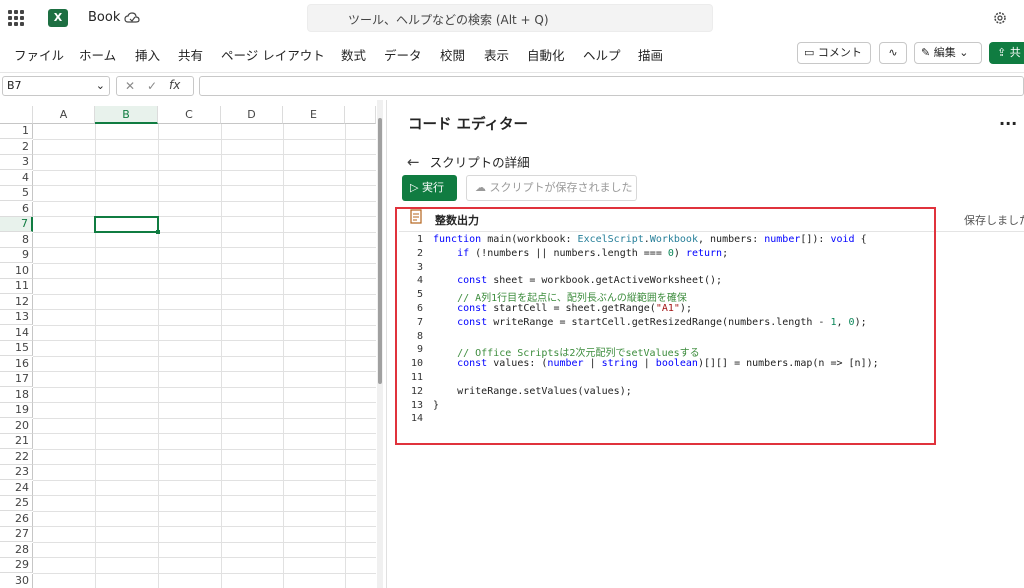 The height and width of the screenshot is (588, 1024). I want to click on row-header: 25, so click(16, 503).